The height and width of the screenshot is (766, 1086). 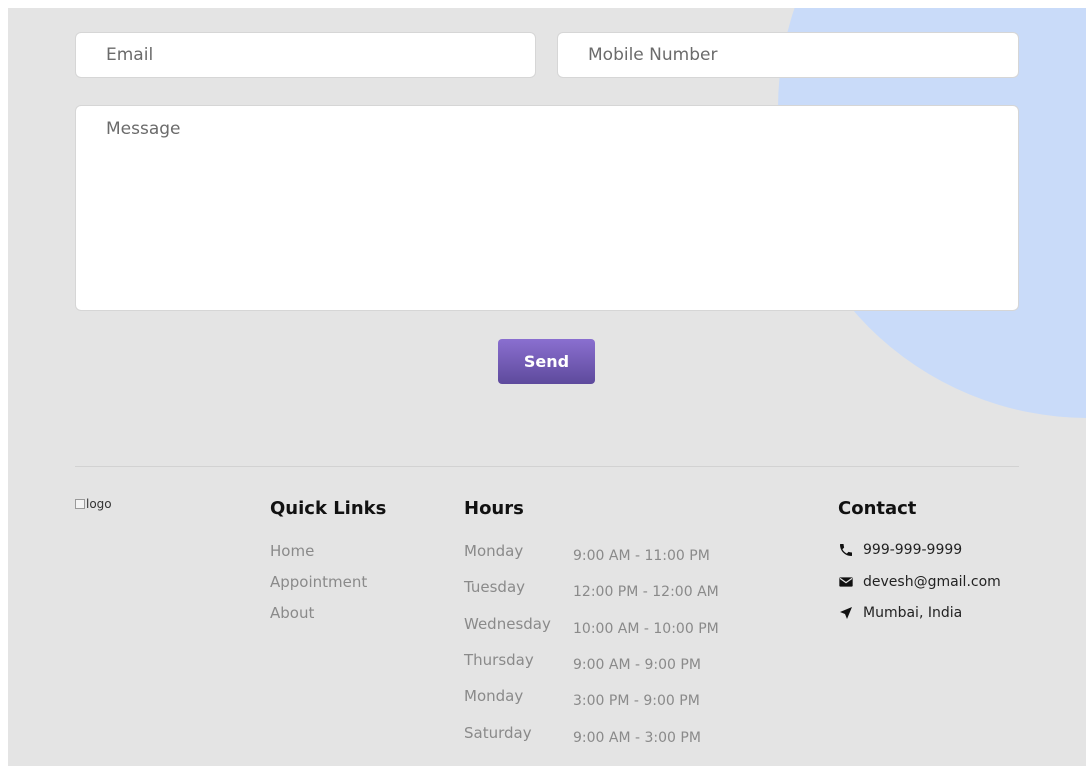 I want to click on quick-link-about: About, so click(x=292, y=613).